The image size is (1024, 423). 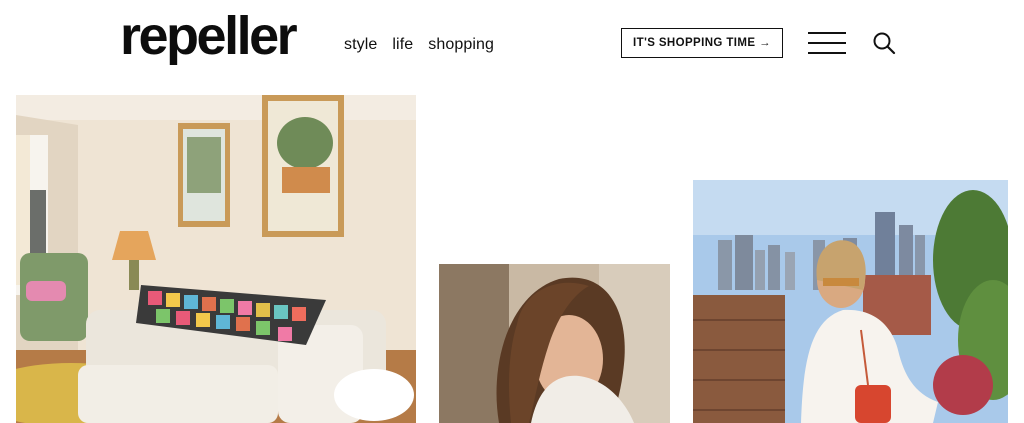 I want to click on nav-link-shopping: shopping, so click(x=461, y=45).